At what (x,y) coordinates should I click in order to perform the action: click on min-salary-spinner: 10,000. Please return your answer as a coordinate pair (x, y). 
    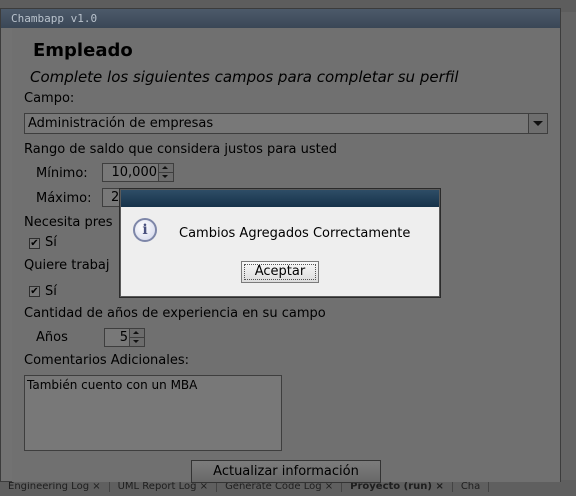
    Looking at the image, I should click on (138, 172).